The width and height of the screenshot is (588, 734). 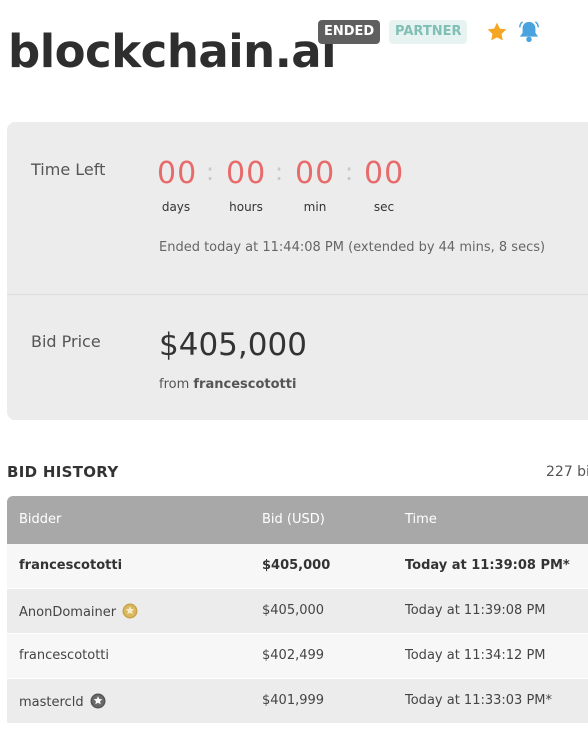 I want to click on bid-time: Today at 11:39:08 PM, so click(x=475, y=610).